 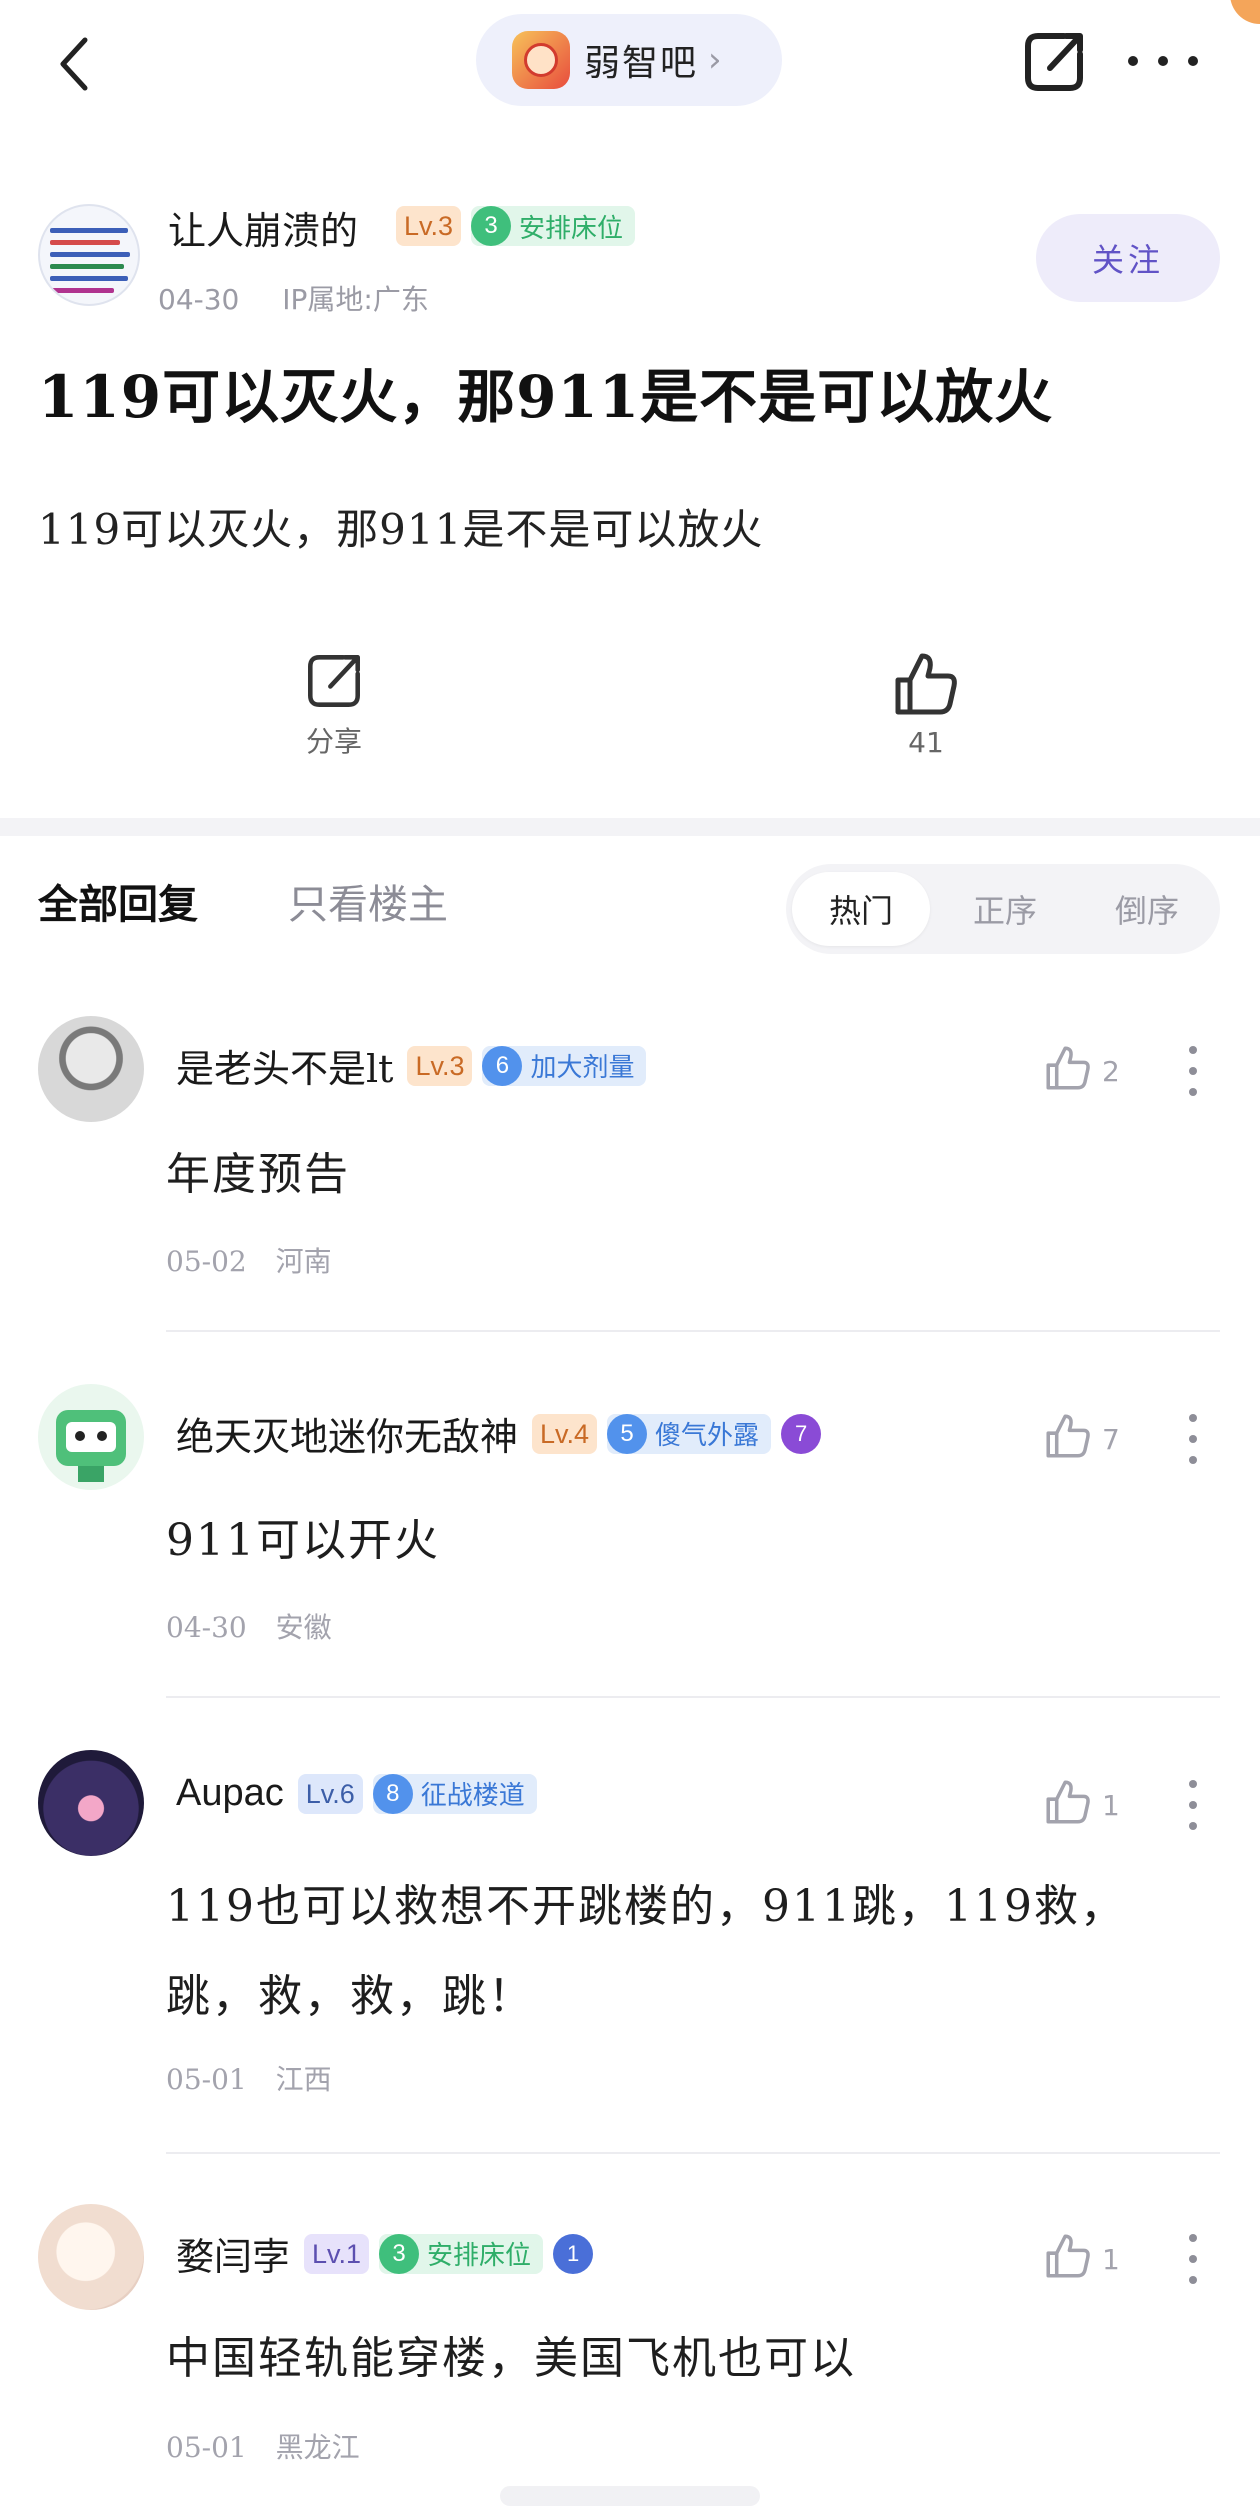 What do you see at coordinates (715, 60) in the screenshot?
I see `chevron-right-icon: ›` at bounding box center [715, 60].